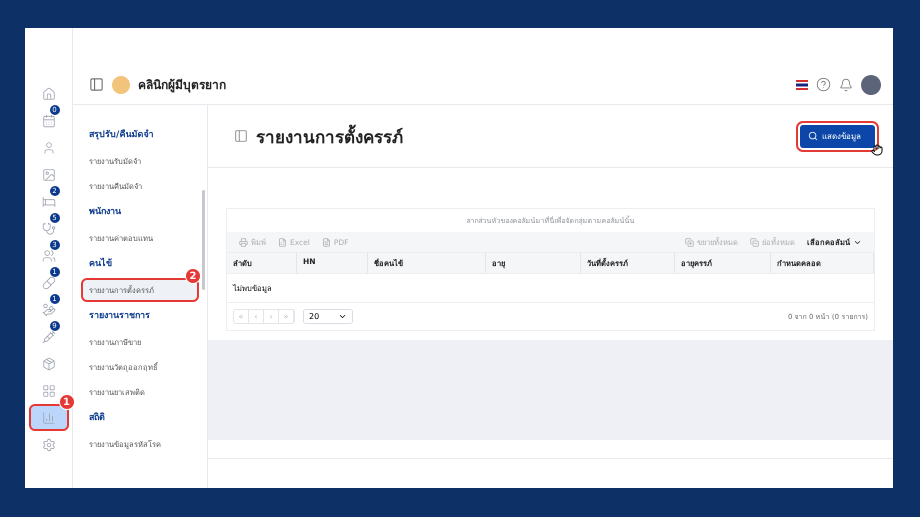 Image resolution: width=920 pixels, height=517 pixels. What do you see at coordinates (49, 201) in the screenshot?
I see `bed-icon` at bounding box center [49, 201].